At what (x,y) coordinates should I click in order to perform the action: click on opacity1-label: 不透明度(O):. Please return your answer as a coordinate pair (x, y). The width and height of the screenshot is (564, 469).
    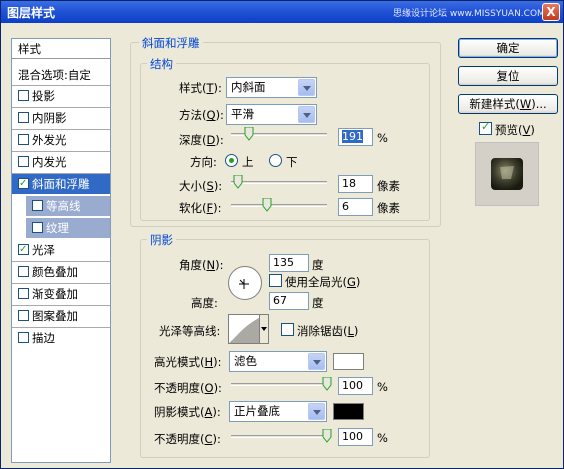
    Looking at the image, I should click on (188, 388).